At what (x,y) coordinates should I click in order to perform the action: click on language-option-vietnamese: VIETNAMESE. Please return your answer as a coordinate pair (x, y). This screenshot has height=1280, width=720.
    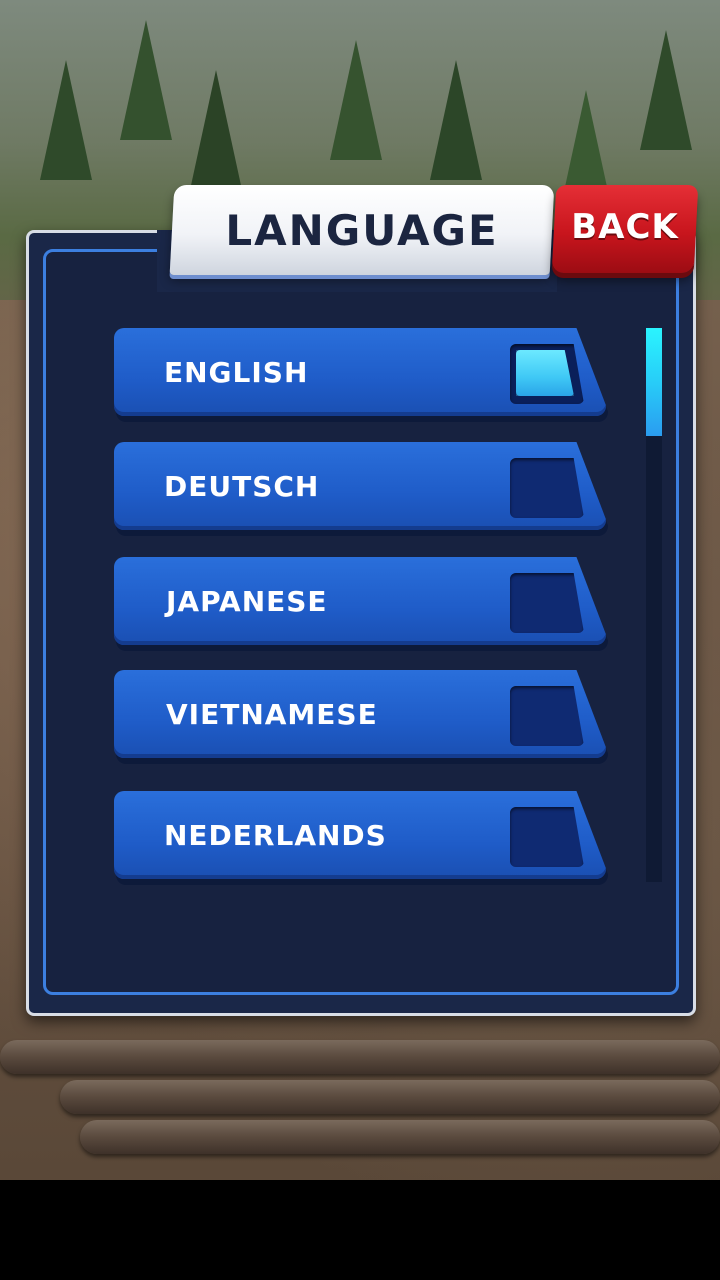
    Looking at the image, I should click on (361, 717).